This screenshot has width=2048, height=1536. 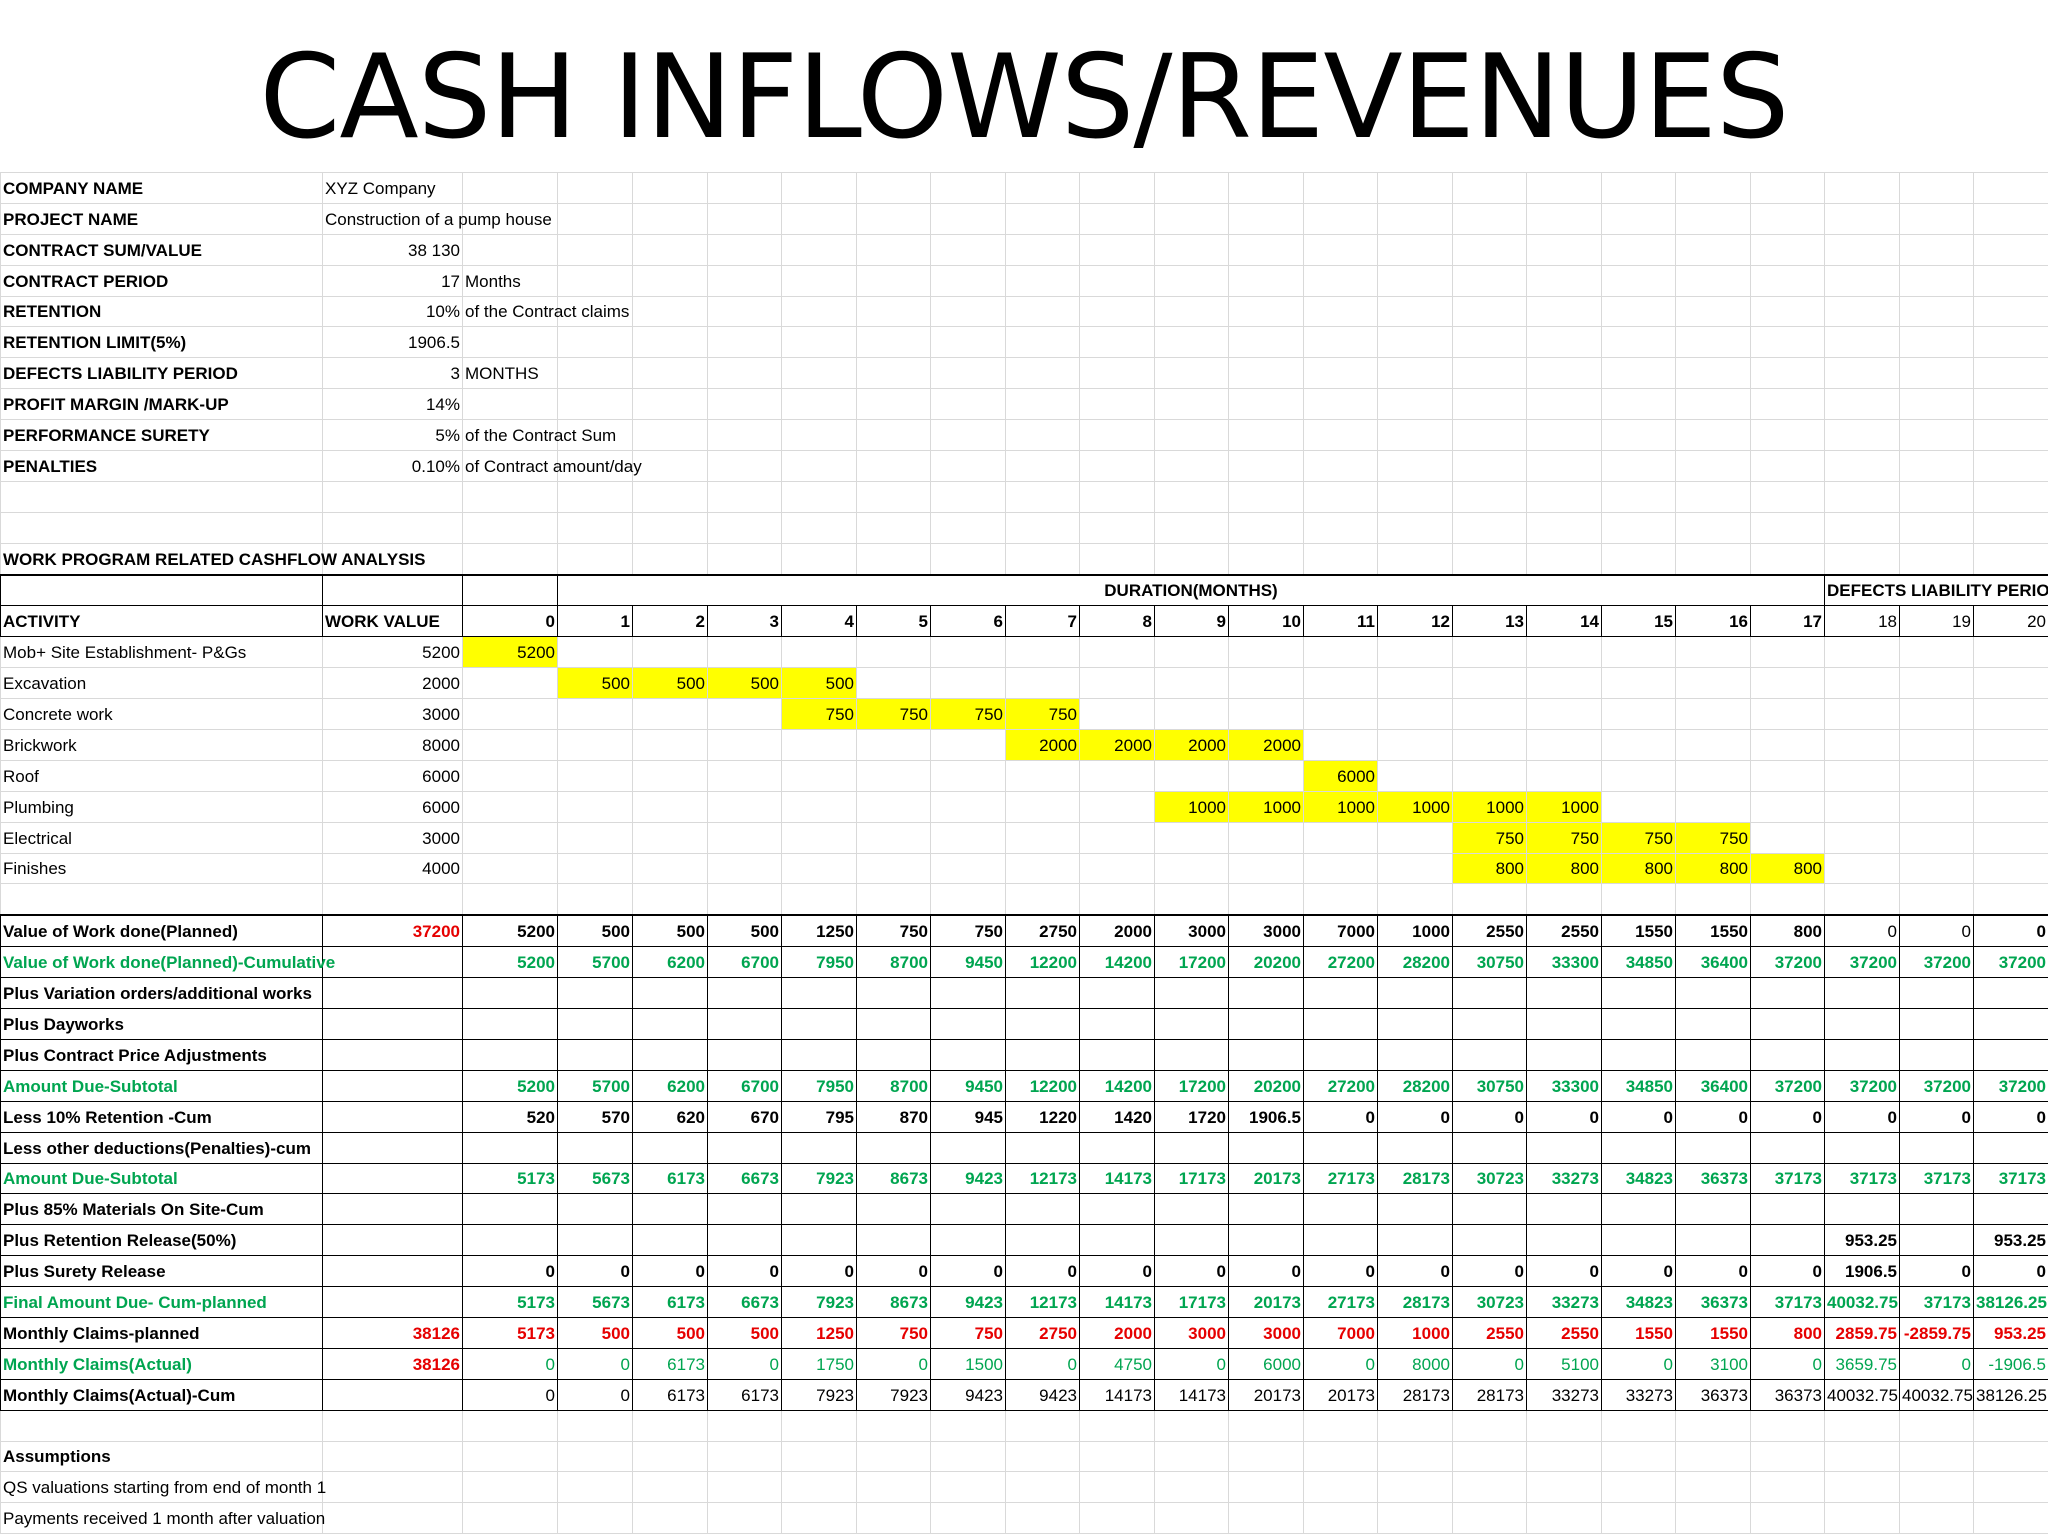 What do you see at coordinates (670, 1394) in the screenshot?
I see `summary-month-cell: 6173` at bounding box center [670, 1394].